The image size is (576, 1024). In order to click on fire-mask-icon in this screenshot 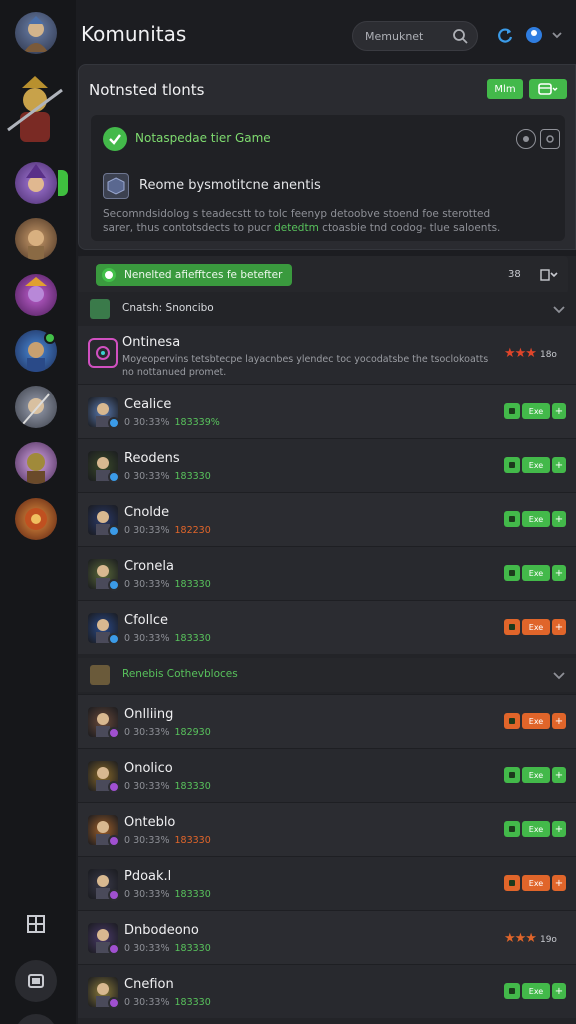, I will do `click(36, 519)`.